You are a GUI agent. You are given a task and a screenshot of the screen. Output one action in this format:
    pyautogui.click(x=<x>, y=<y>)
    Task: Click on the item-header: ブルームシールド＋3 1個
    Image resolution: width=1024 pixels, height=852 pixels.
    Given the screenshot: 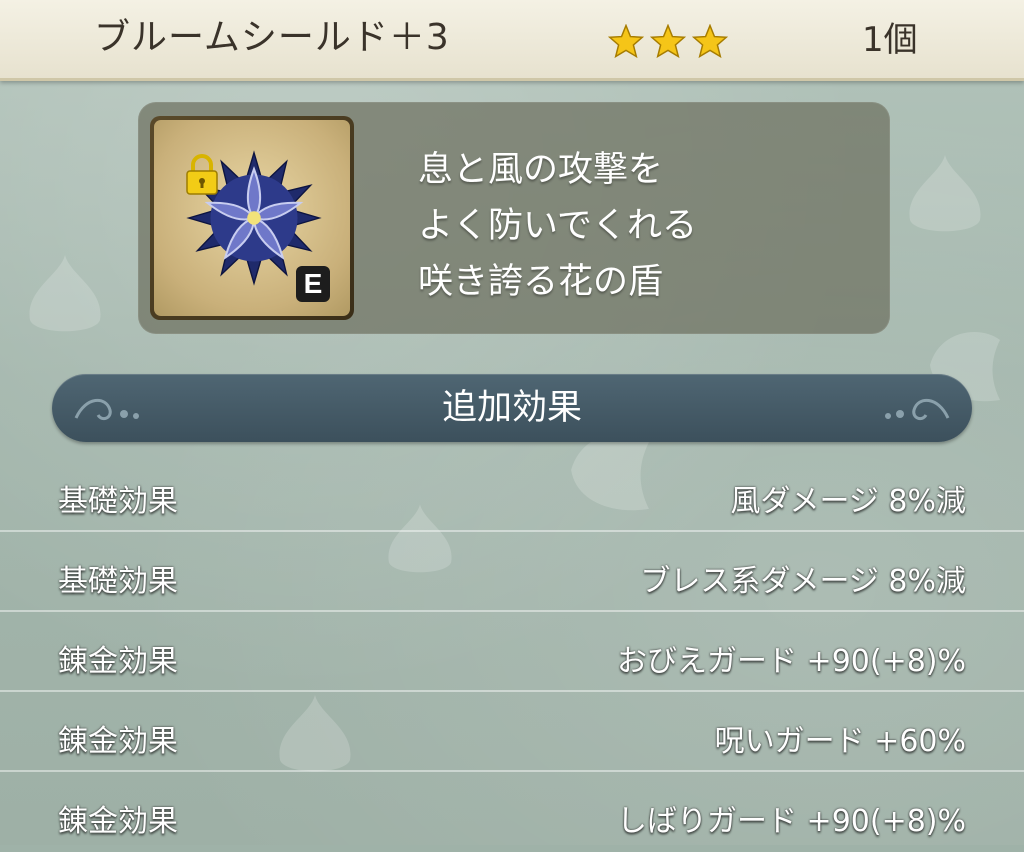 What is the action you would take?
    pyautogui.click(x=512, y=40)
    